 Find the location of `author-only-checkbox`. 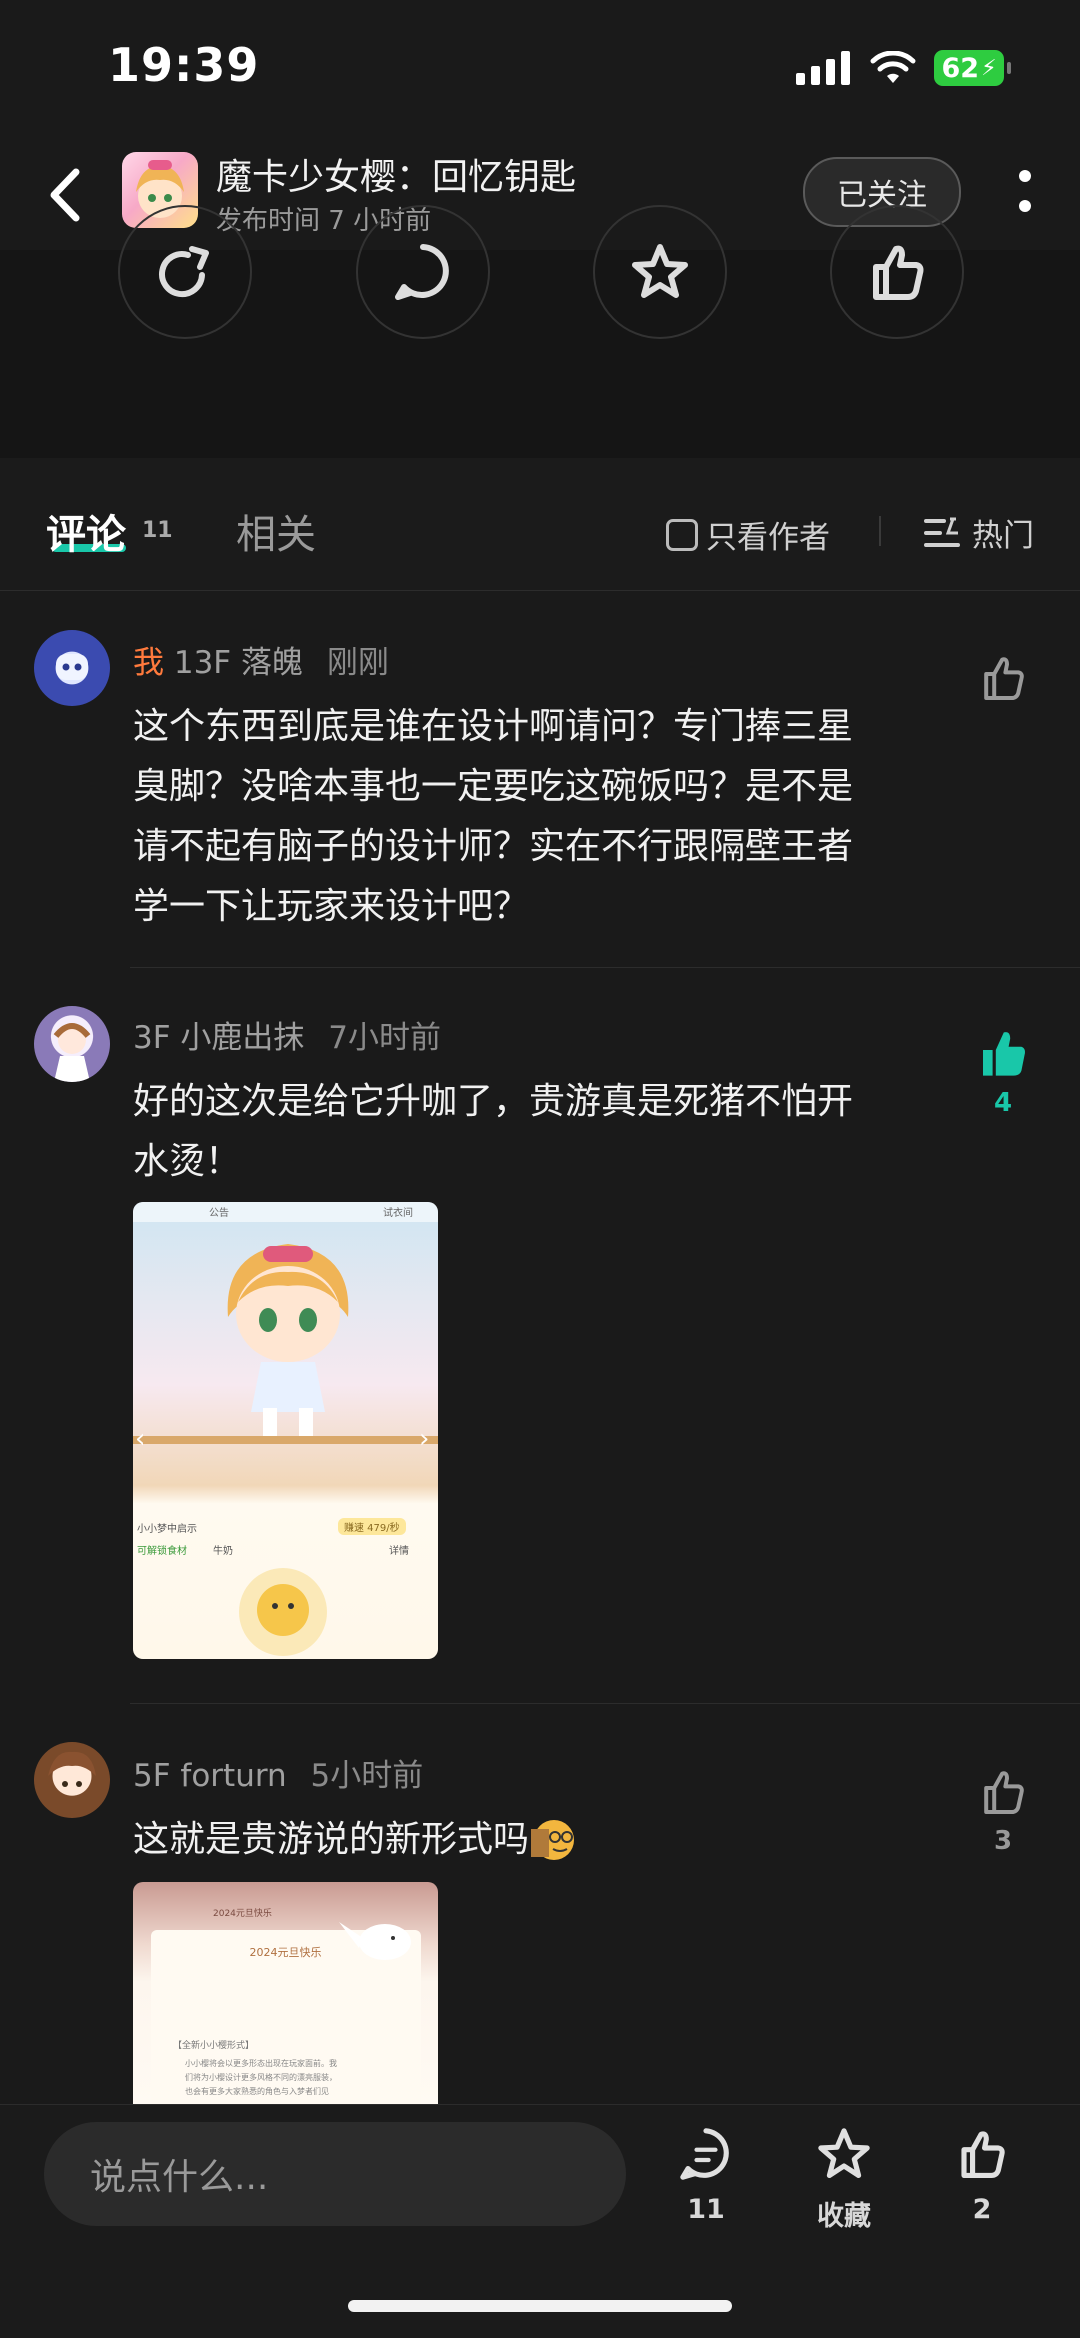

author-only-checkbox is located at coordinates (682, 534).